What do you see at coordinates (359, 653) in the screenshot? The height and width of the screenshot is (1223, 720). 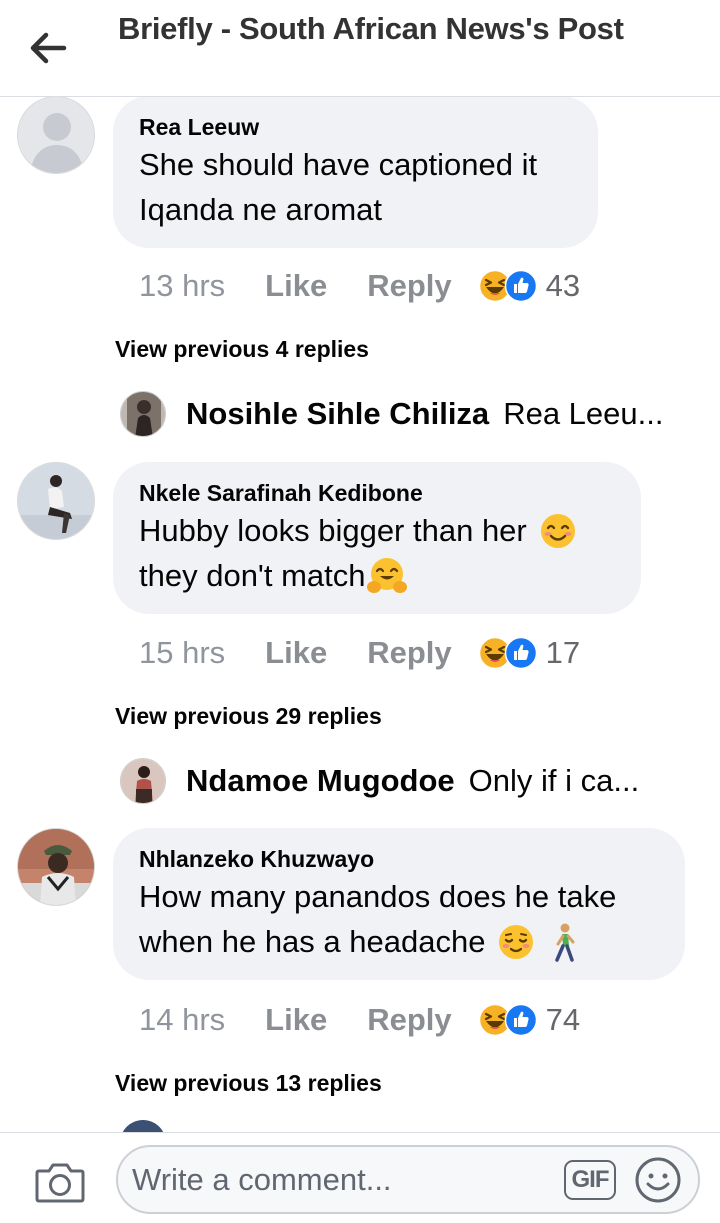 I see `comment-actions: 15 hrs Like Reply 17` at bounding box center [359, 653].